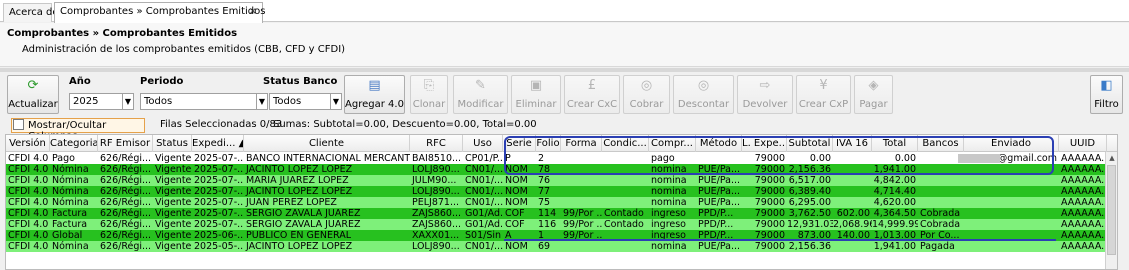 The width and height of the screenshot is (1129, 270). What do you see at coordinates (547, 213) in the screenshot?
I see `cell-folio: 114` at bounding box center [547, 213].